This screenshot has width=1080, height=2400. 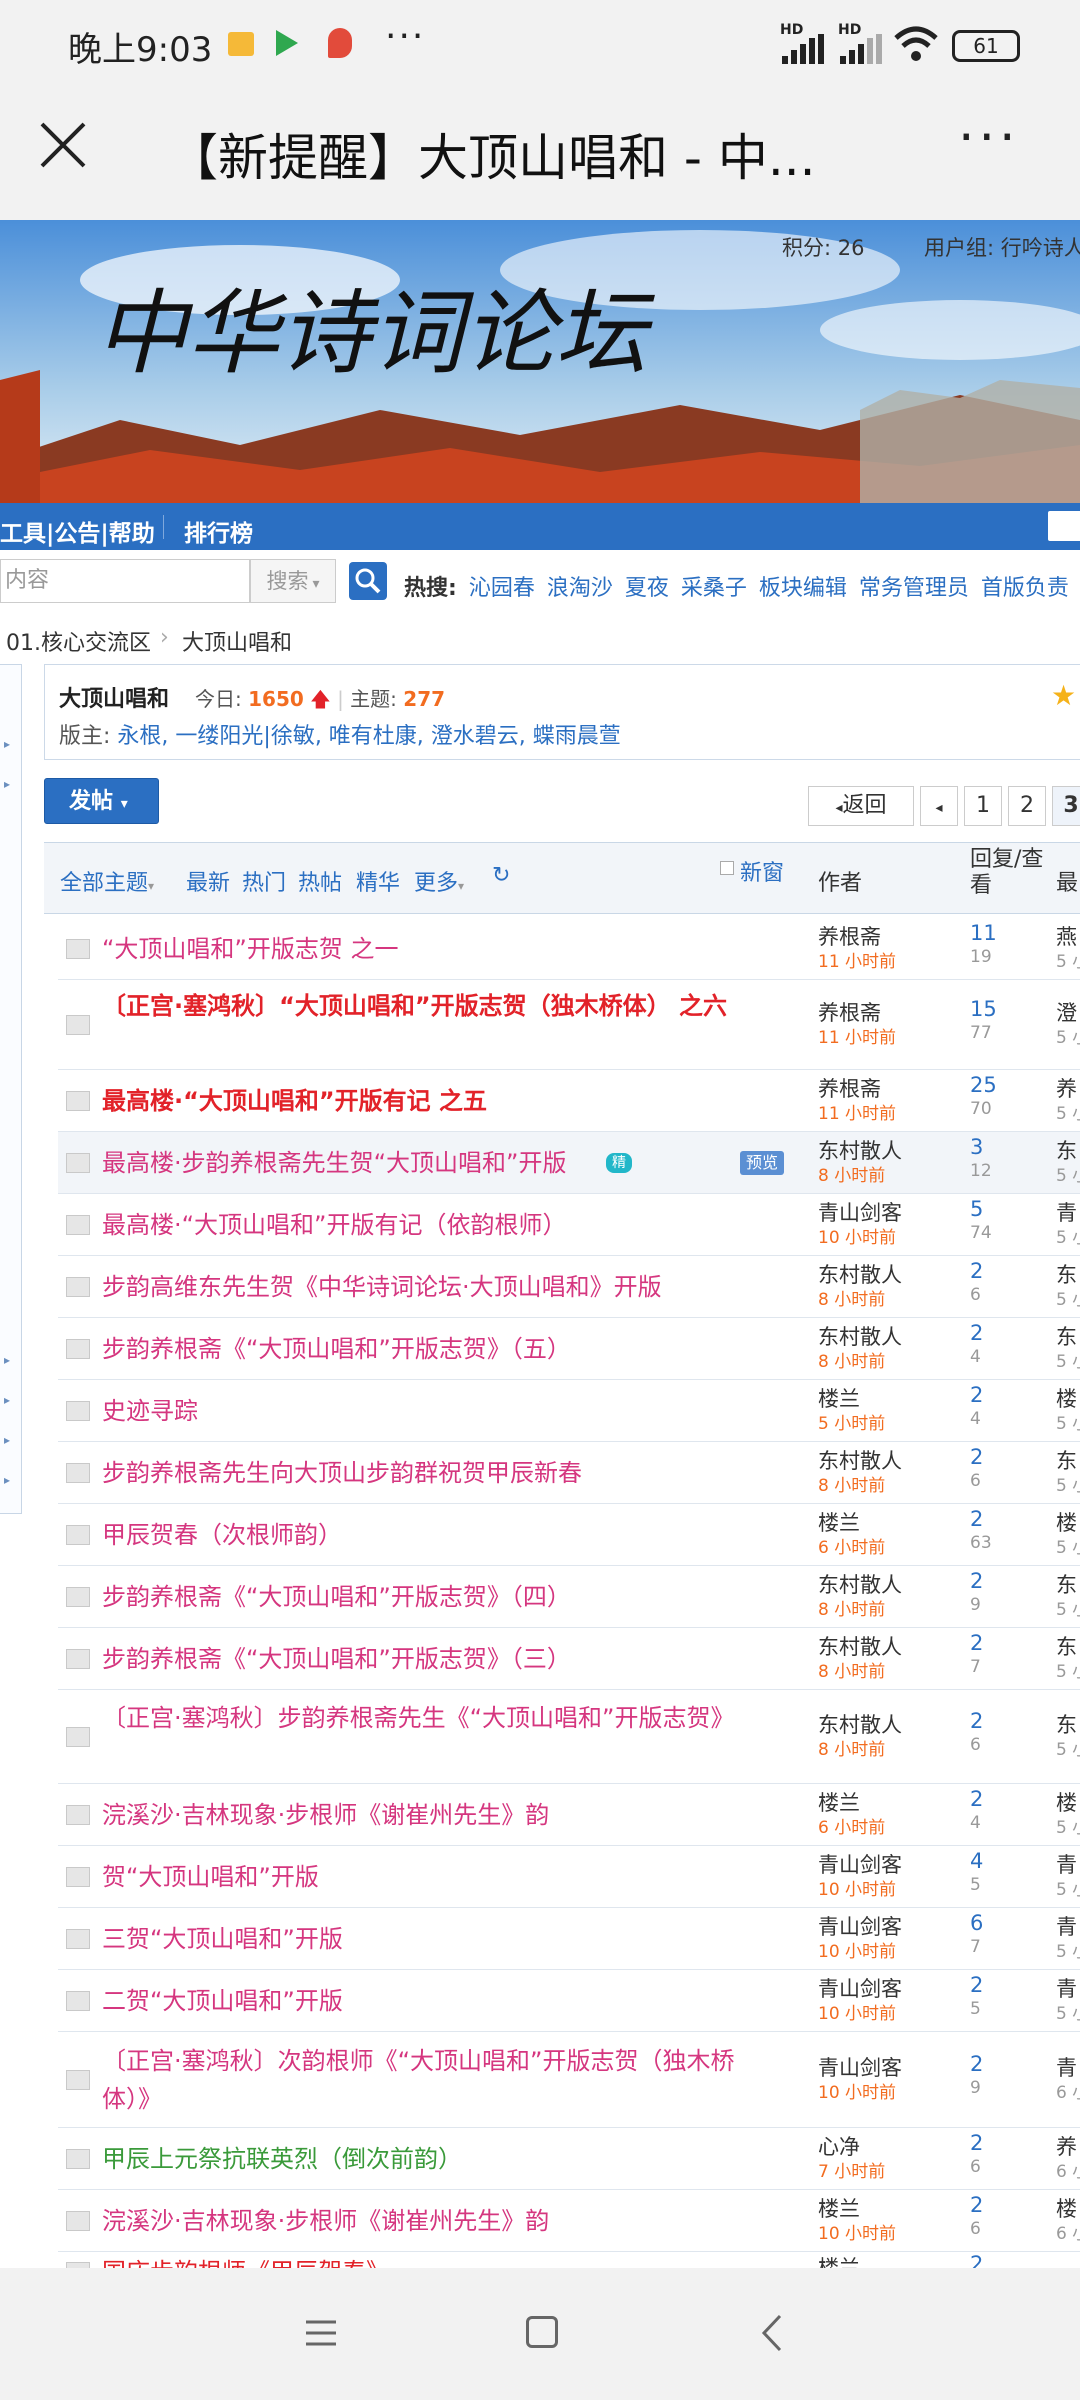 I want to click on more-options-icon: ···, so click(x=989, y=138).